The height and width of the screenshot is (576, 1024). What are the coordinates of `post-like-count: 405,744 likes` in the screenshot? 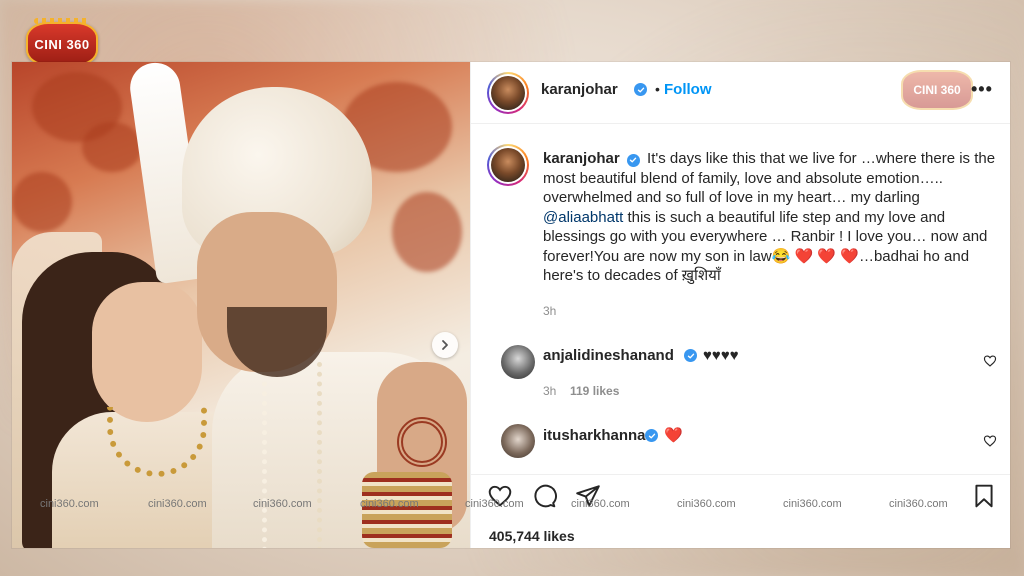 It's located at (532, 536).